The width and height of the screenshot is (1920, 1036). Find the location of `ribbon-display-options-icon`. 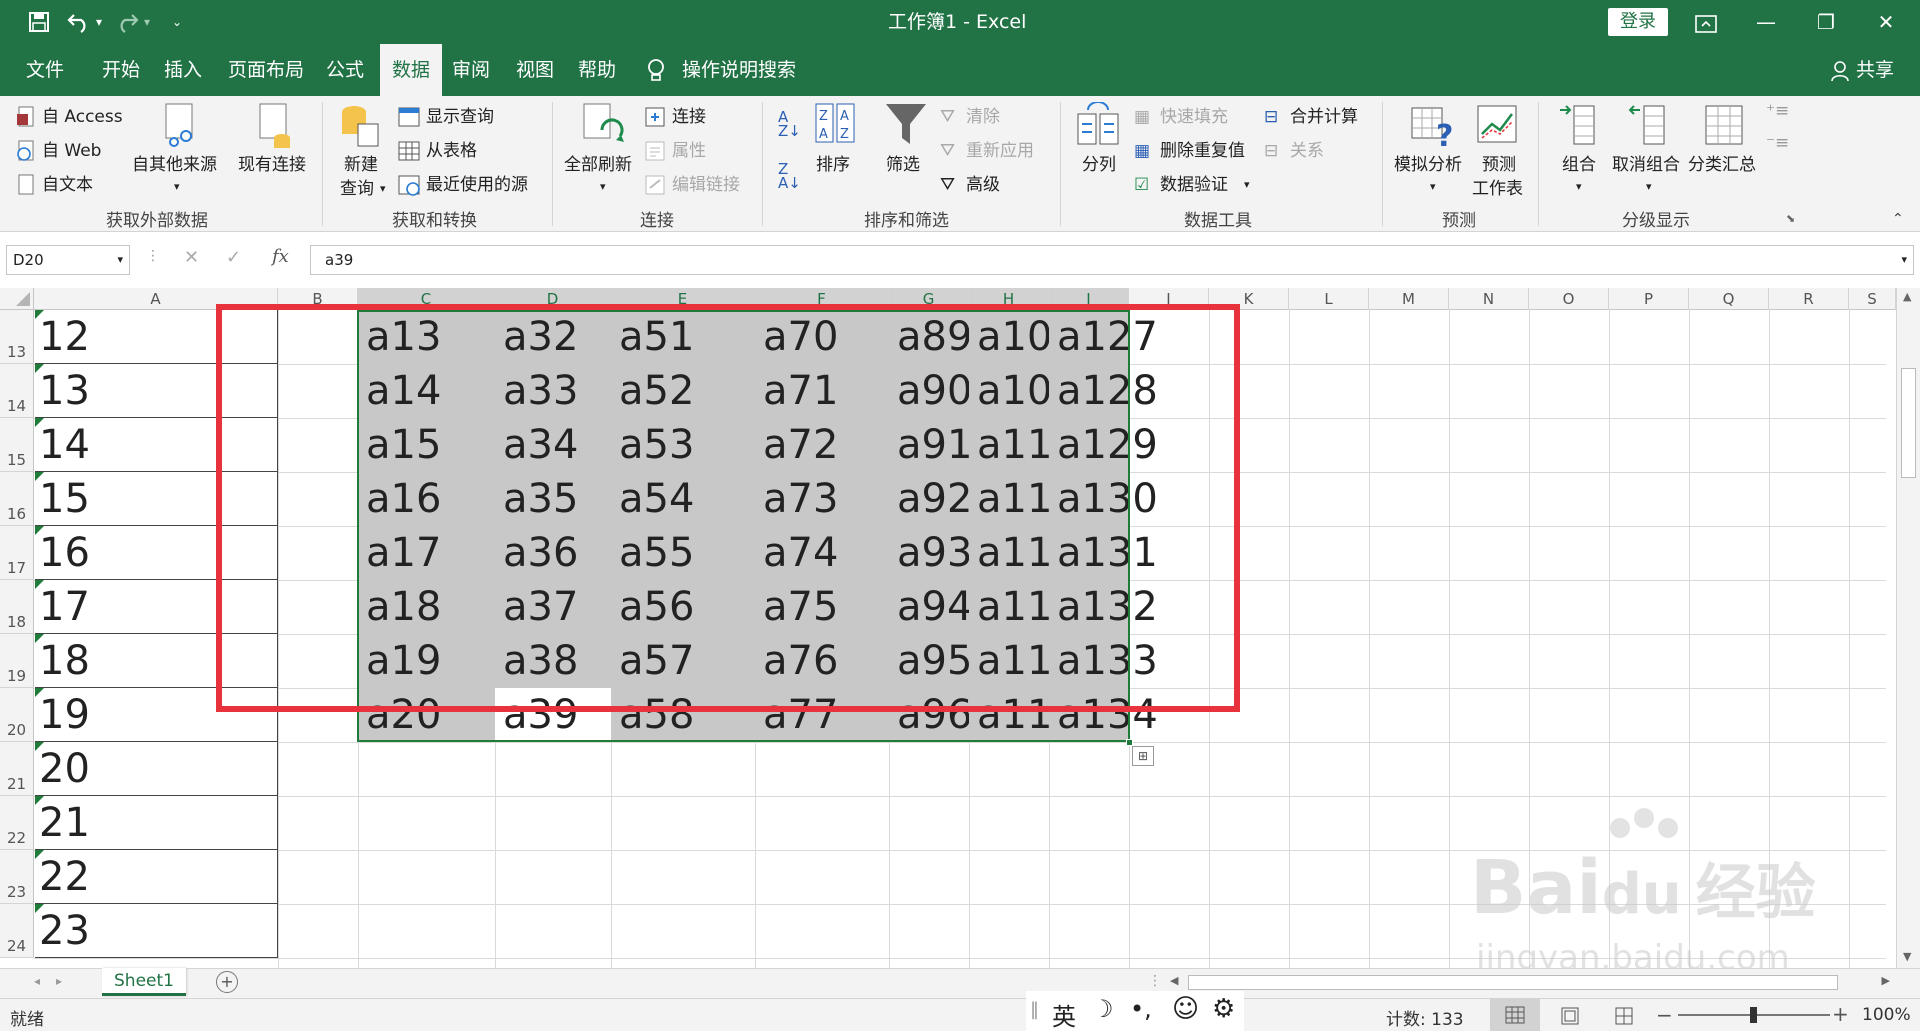

ribbon-display-options-icon is located at coordinates (1706, 22).